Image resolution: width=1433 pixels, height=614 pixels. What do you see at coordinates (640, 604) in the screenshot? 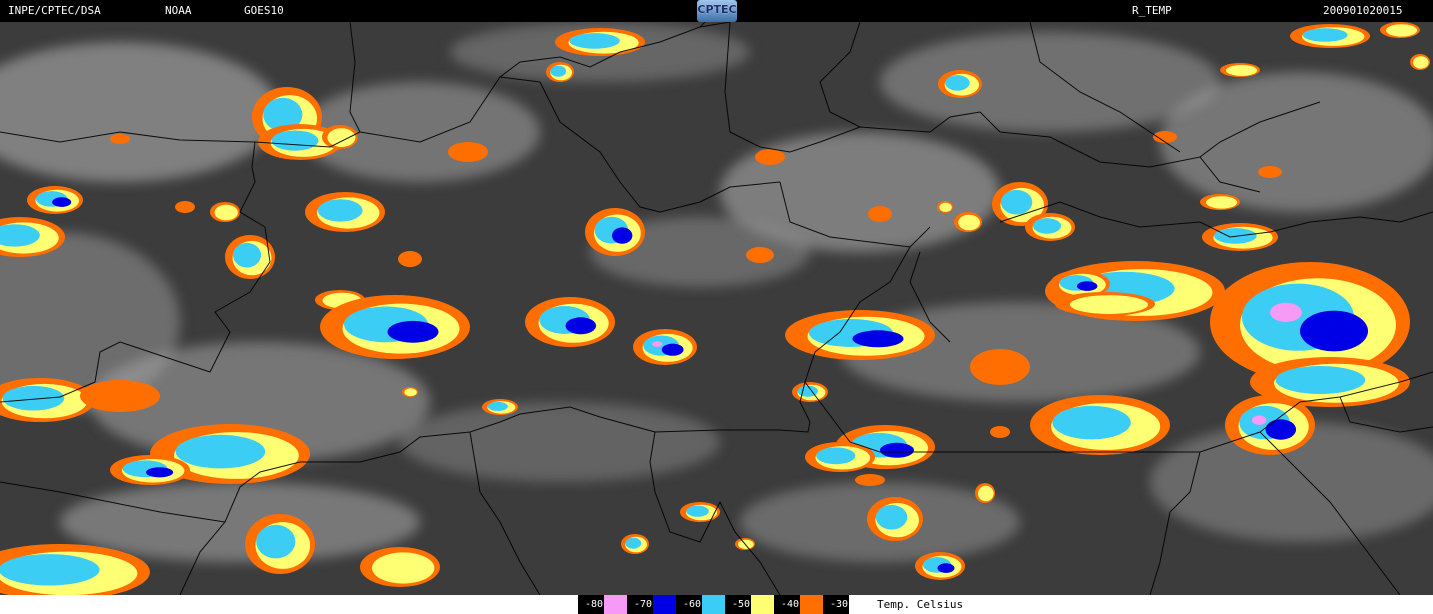
I see `legend-value: -70` at bounding box center [640, 604].